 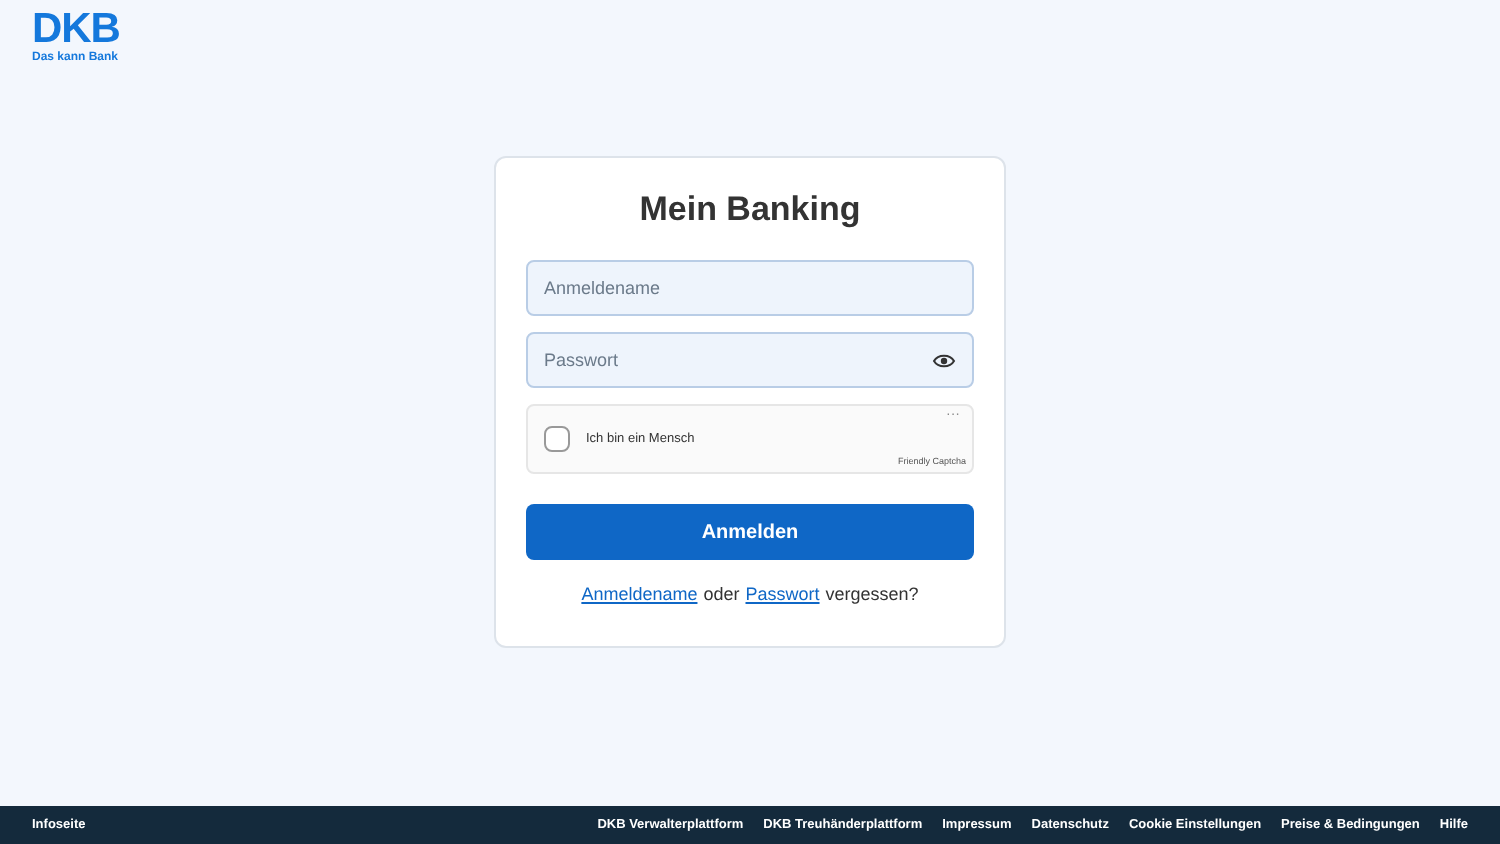 What do you see at coordinates (944, 360) in the screenshot?
I see `eye-icon` at bounding box center [944, 360].